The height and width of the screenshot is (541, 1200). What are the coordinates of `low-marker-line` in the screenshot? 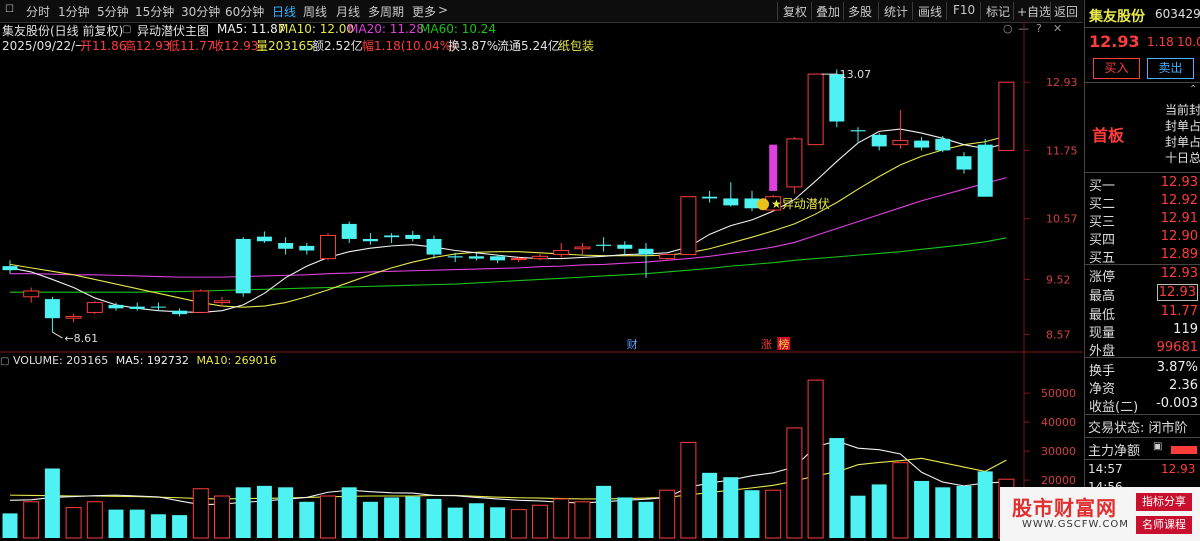 It's located at (57, 335).